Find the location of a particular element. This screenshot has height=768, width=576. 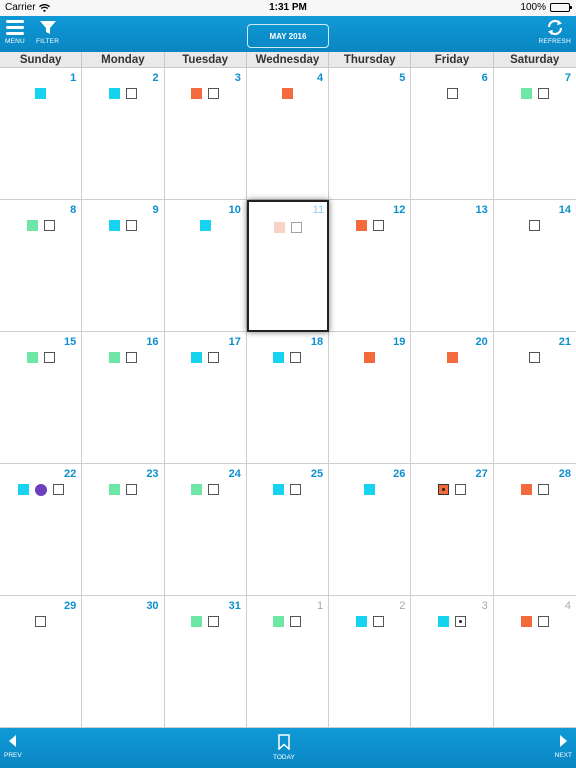

prev-button: PREV is located at coordinates (13, 746).